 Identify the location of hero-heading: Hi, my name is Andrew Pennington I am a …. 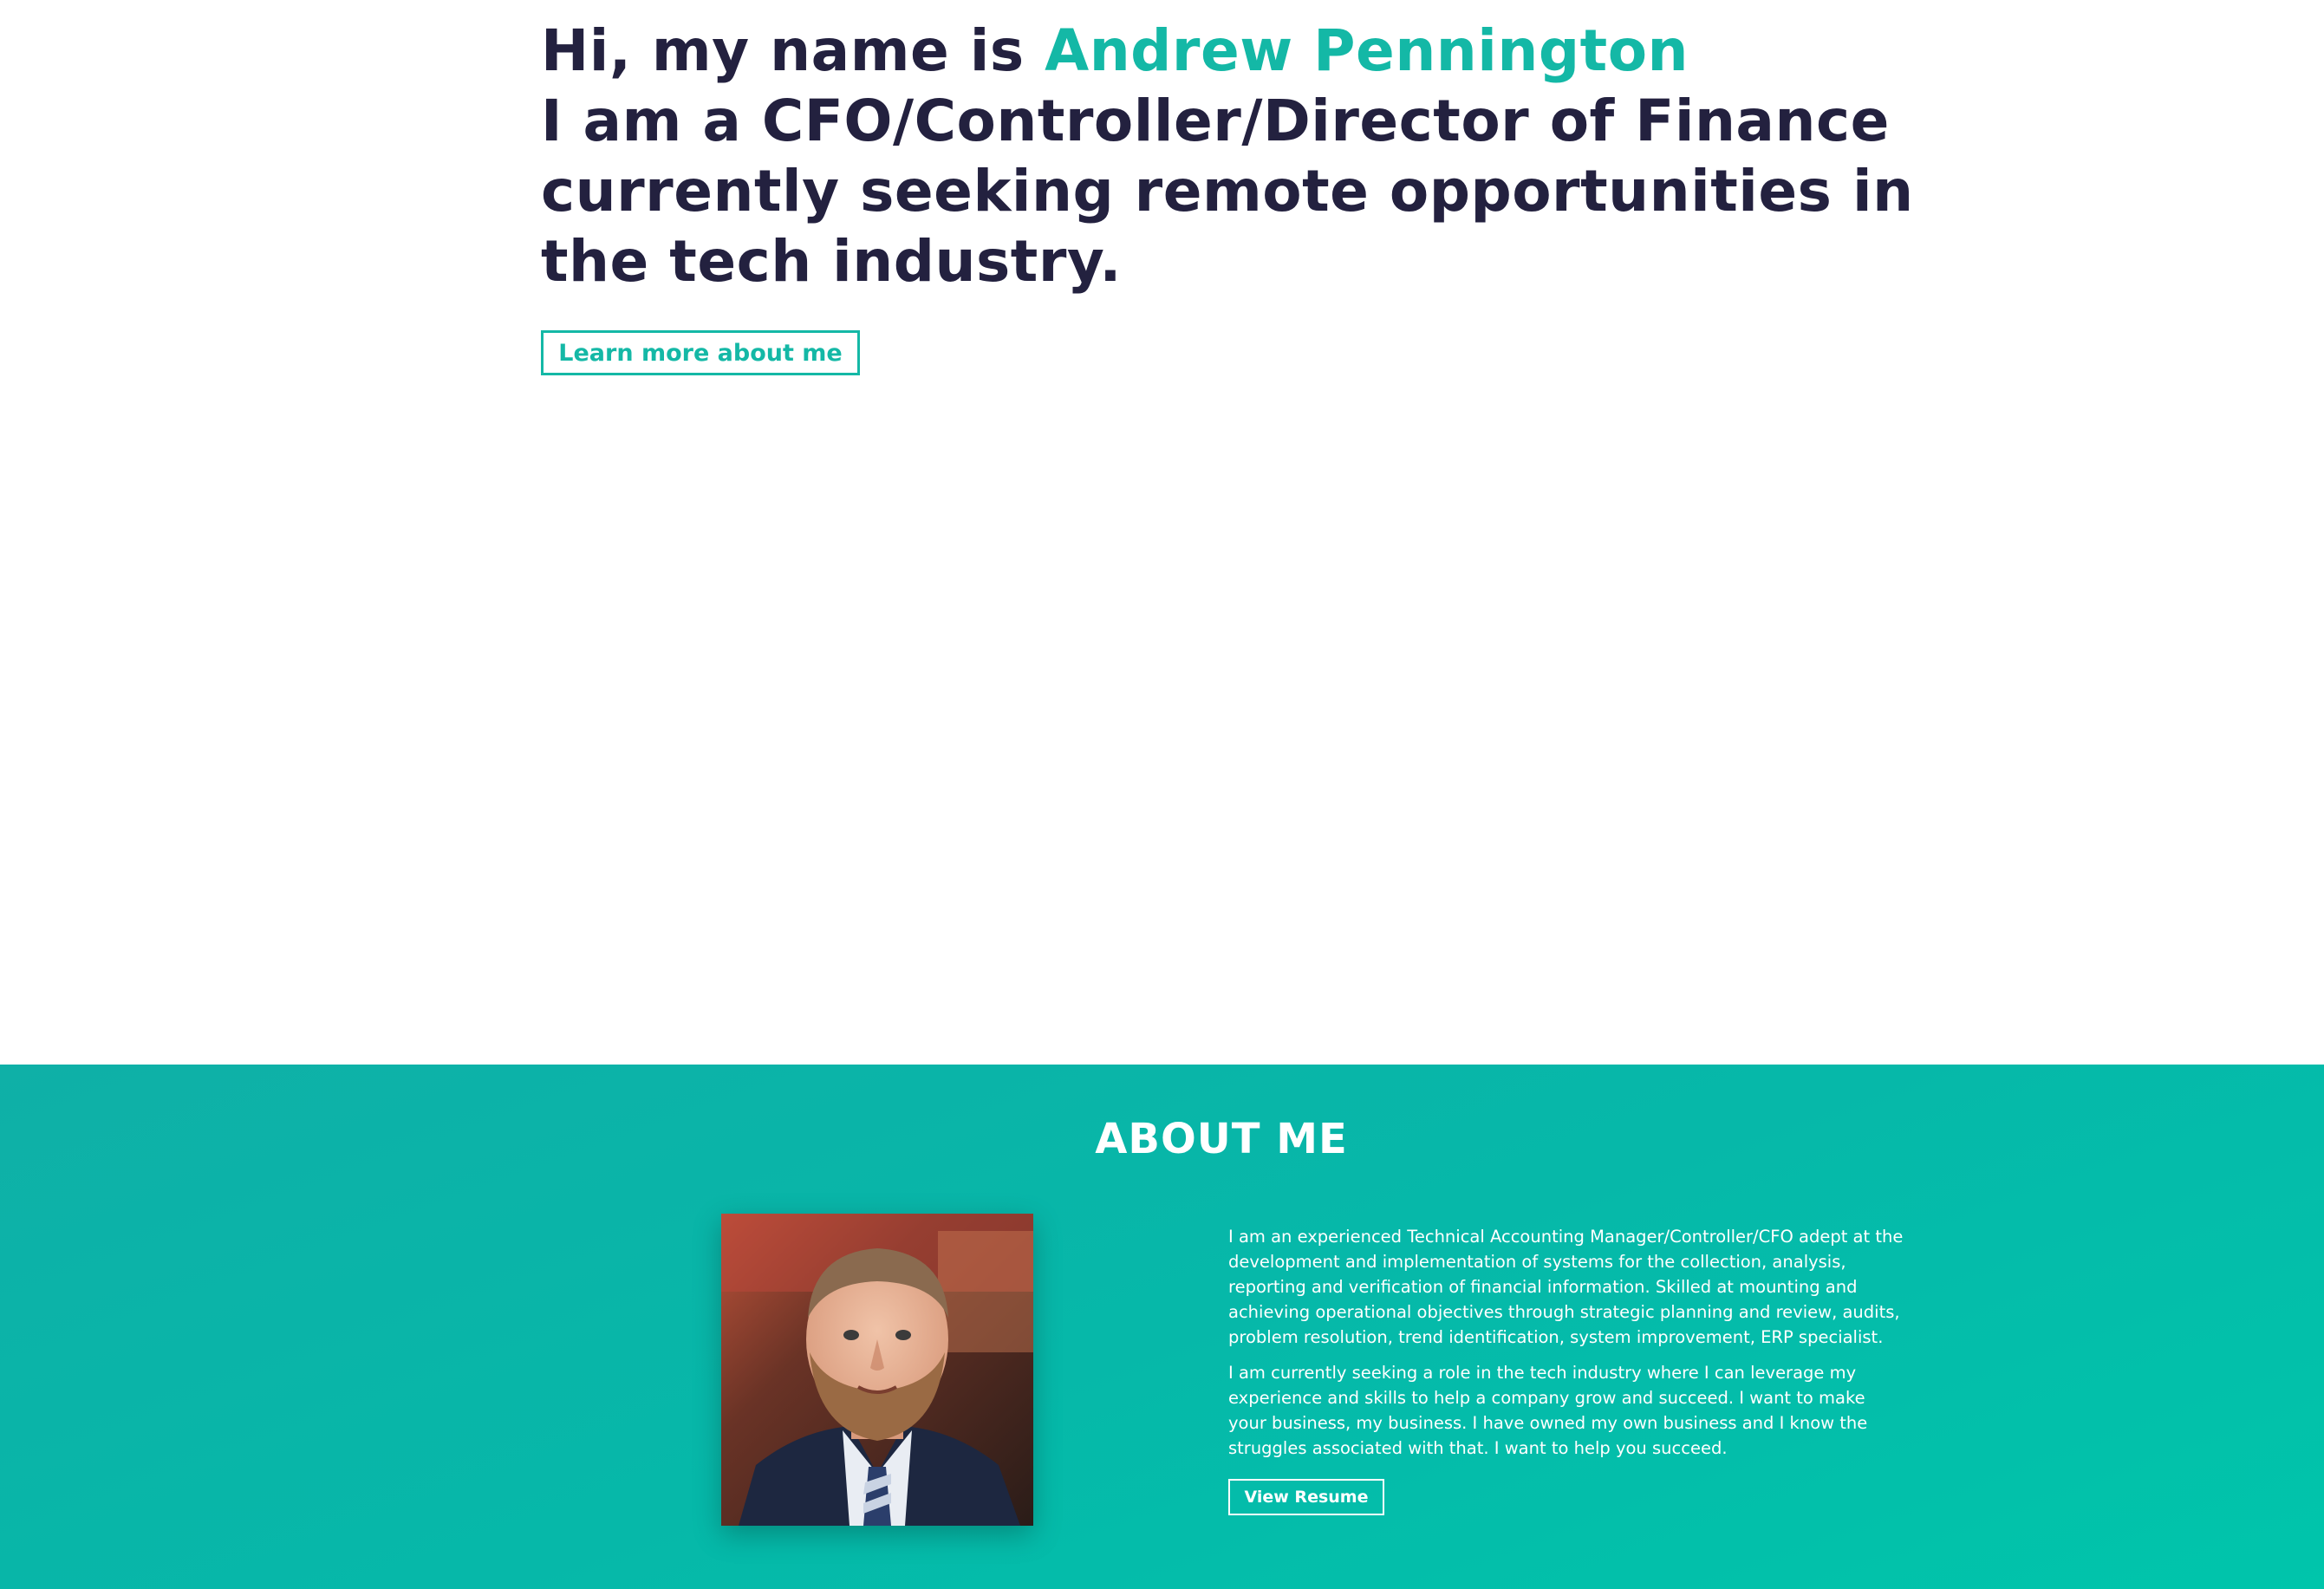
(1227, 156).